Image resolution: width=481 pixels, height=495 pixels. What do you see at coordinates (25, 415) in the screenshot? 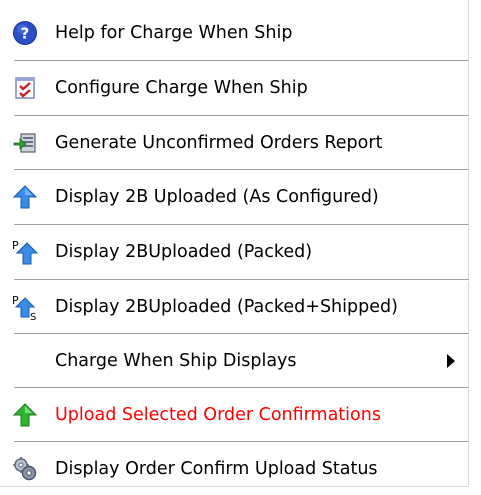
I see `green-up-arrow-icon` at bounding box center [25, 415].